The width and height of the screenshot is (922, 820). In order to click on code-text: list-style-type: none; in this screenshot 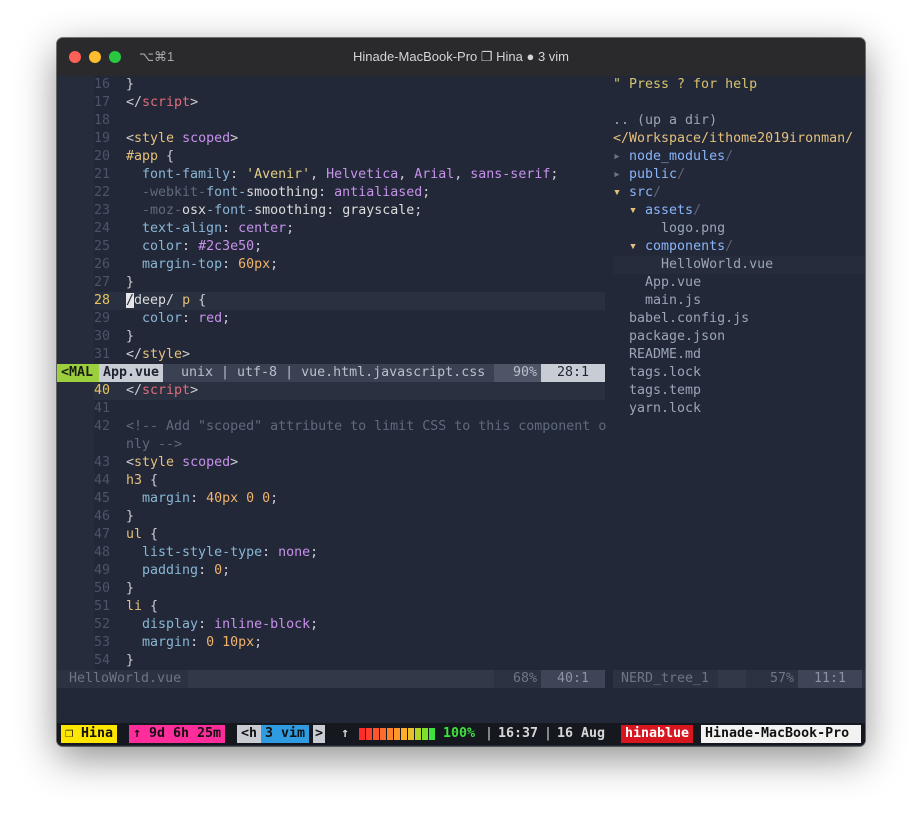, I will do `click(230, 552)`.